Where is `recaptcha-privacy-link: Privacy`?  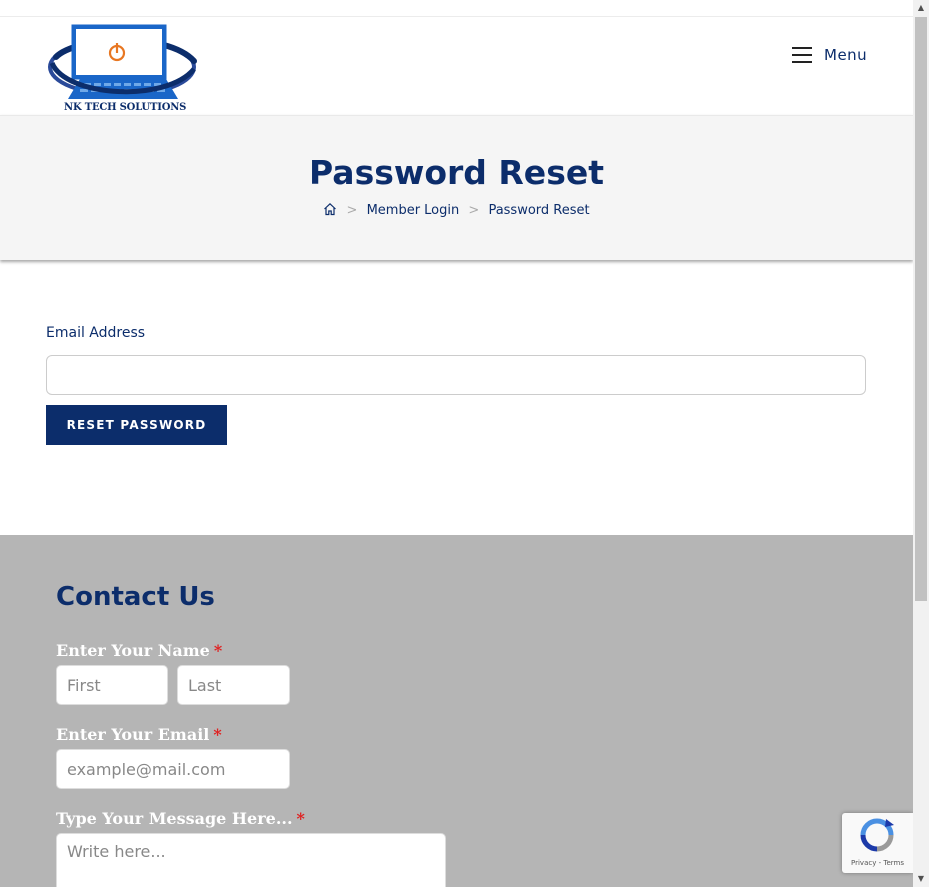
recaptcha-privacy-link: Privacy is located at coordinates (863, 863).